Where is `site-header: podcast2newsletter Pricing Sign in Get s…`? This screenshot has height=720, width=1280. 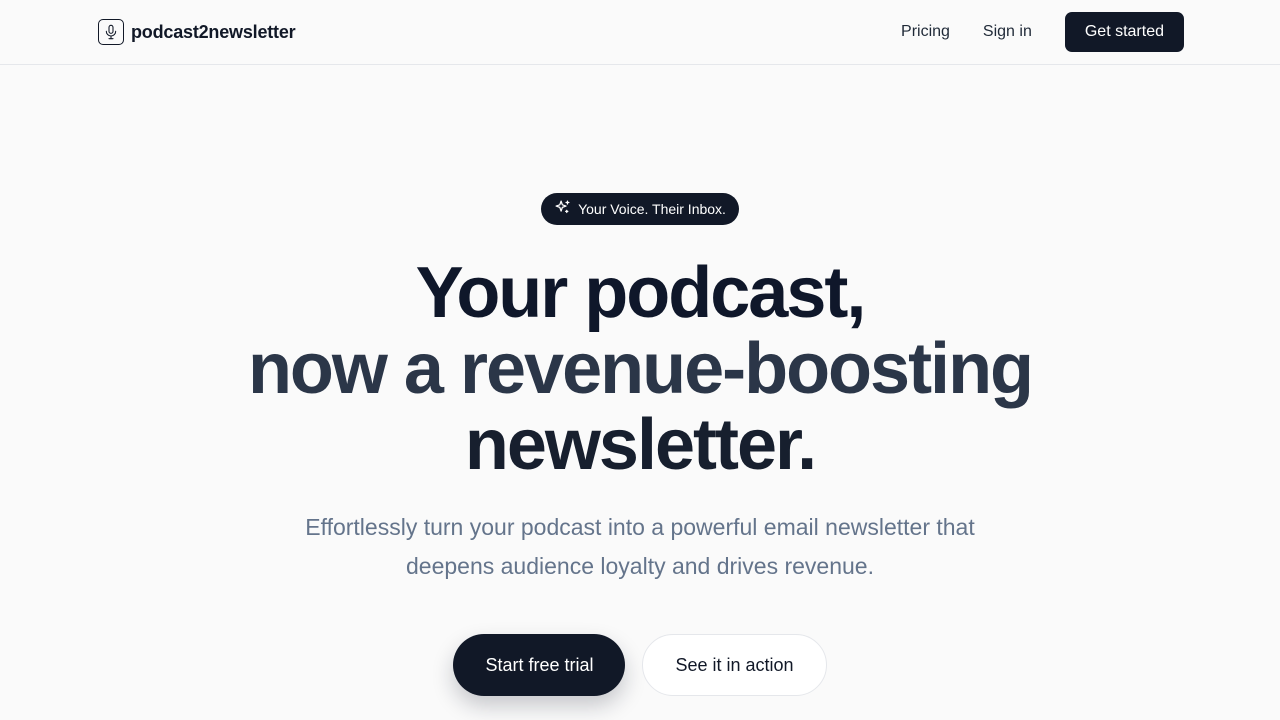
site-header: podcast2newsletter Pricing Sign in Get s… is located at coordinates (640, 32).